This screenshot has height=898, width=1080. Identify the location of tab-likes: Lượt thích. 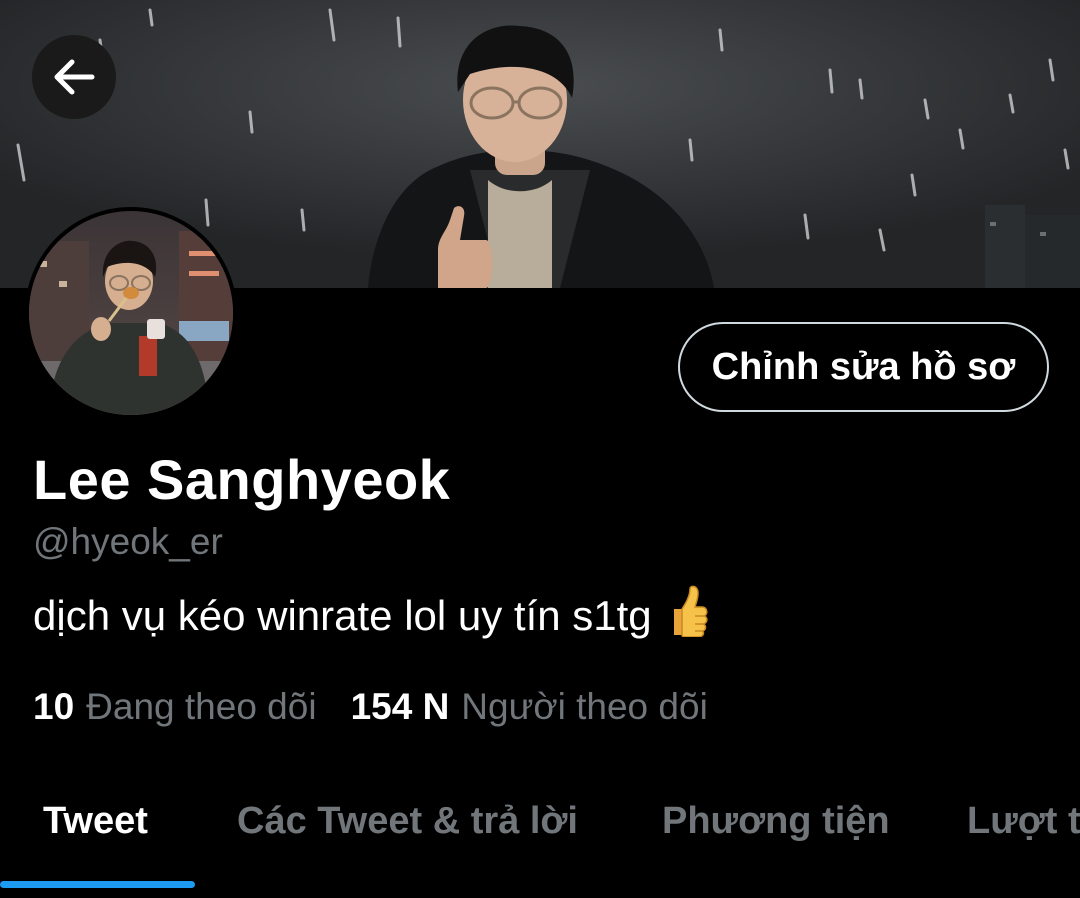
(1023, 821).